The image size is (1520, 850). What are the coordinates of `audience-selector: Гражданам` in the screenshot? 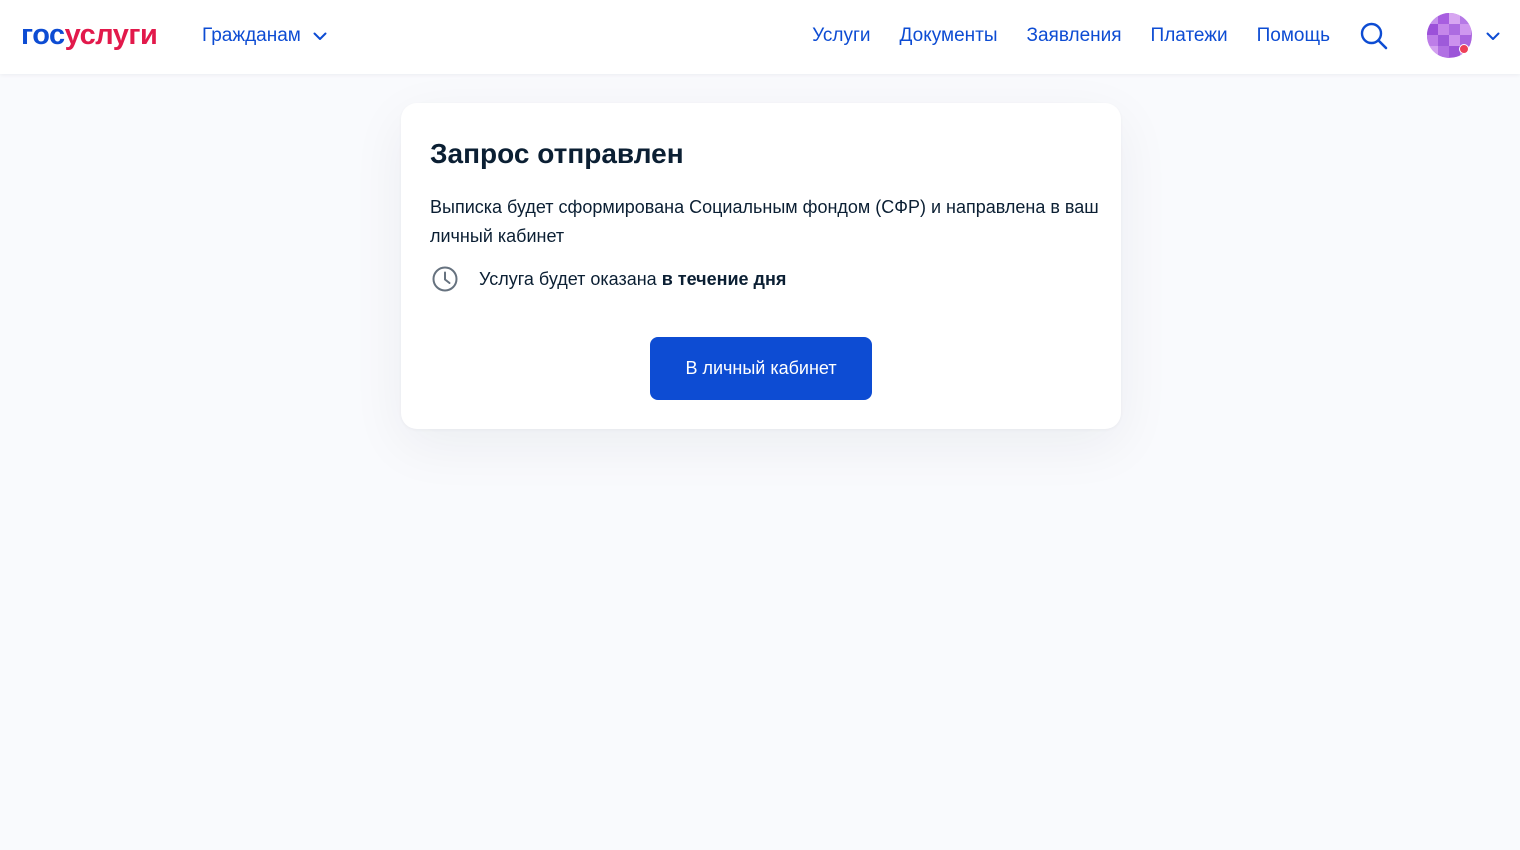 It's located at (264, 36).